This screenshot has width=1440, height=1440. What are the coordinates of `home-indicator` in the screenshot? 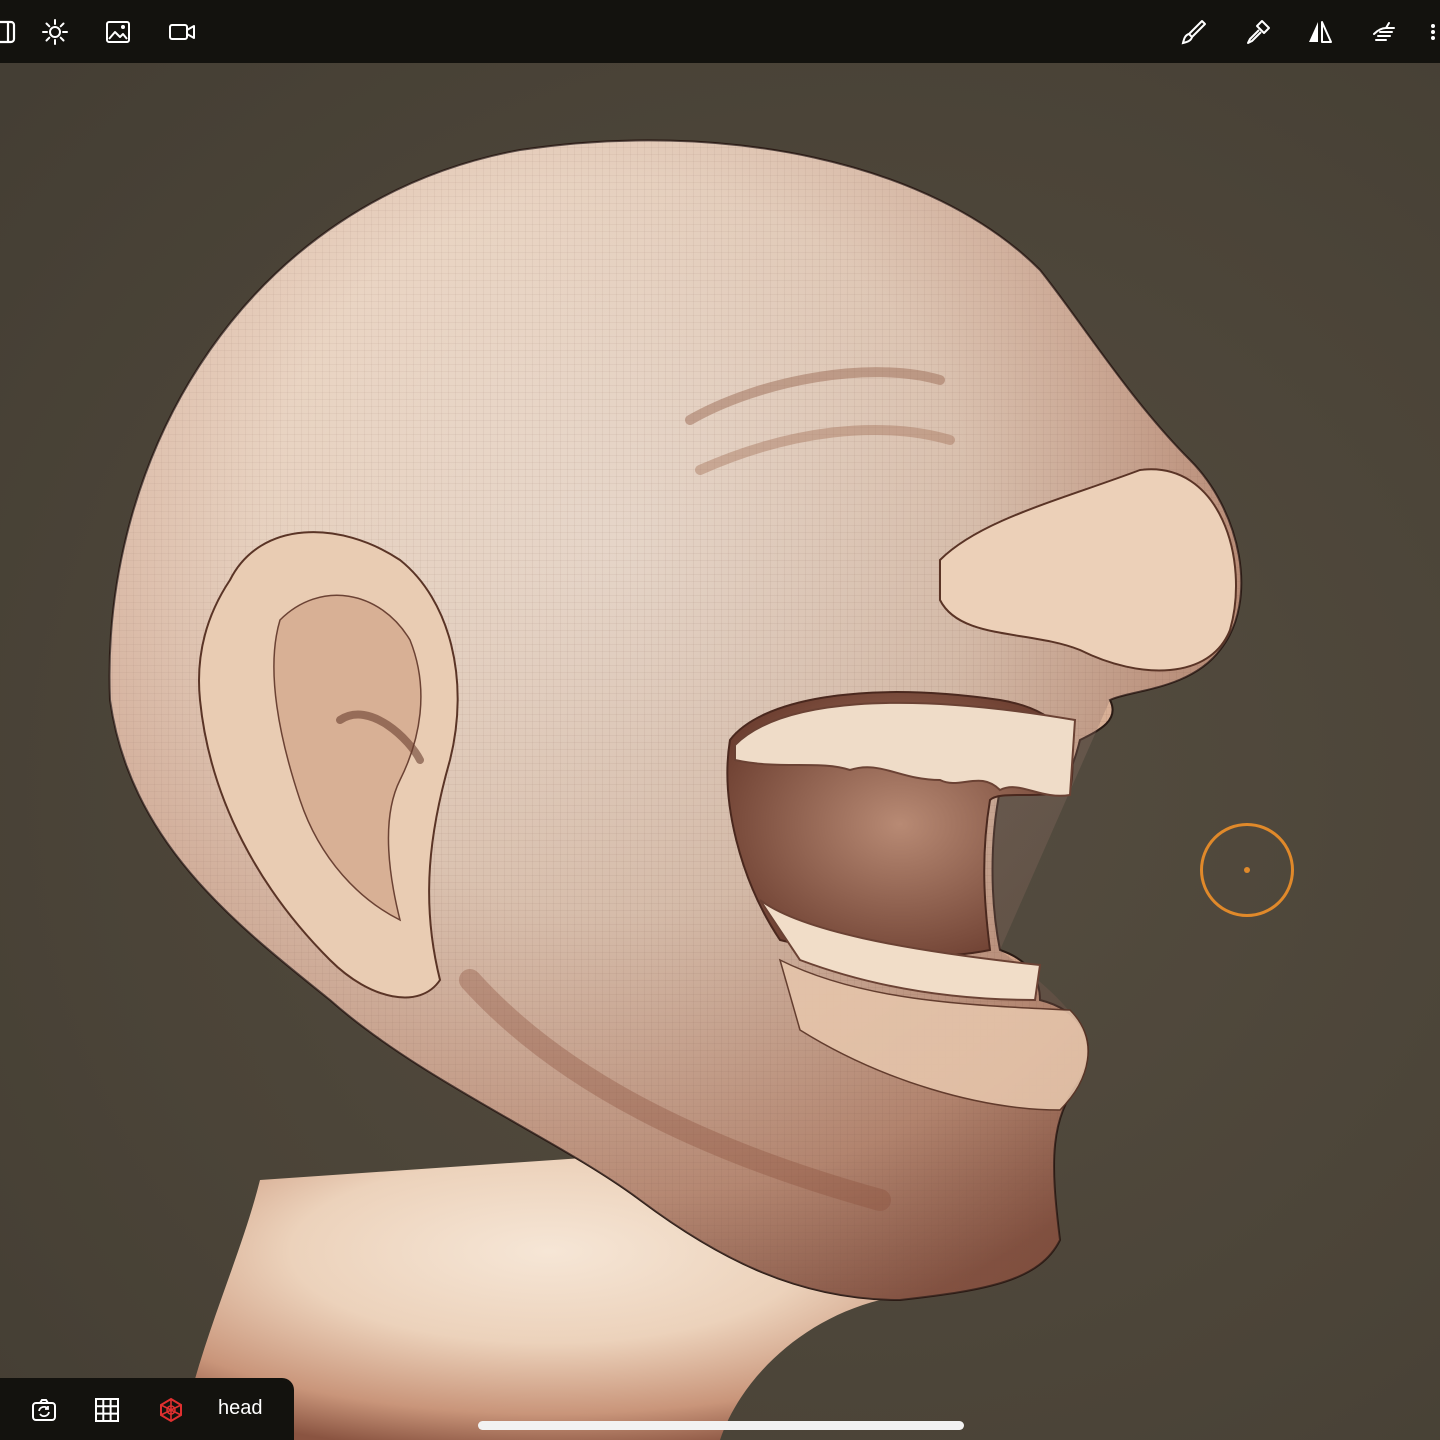 It's located at (721, 1425).